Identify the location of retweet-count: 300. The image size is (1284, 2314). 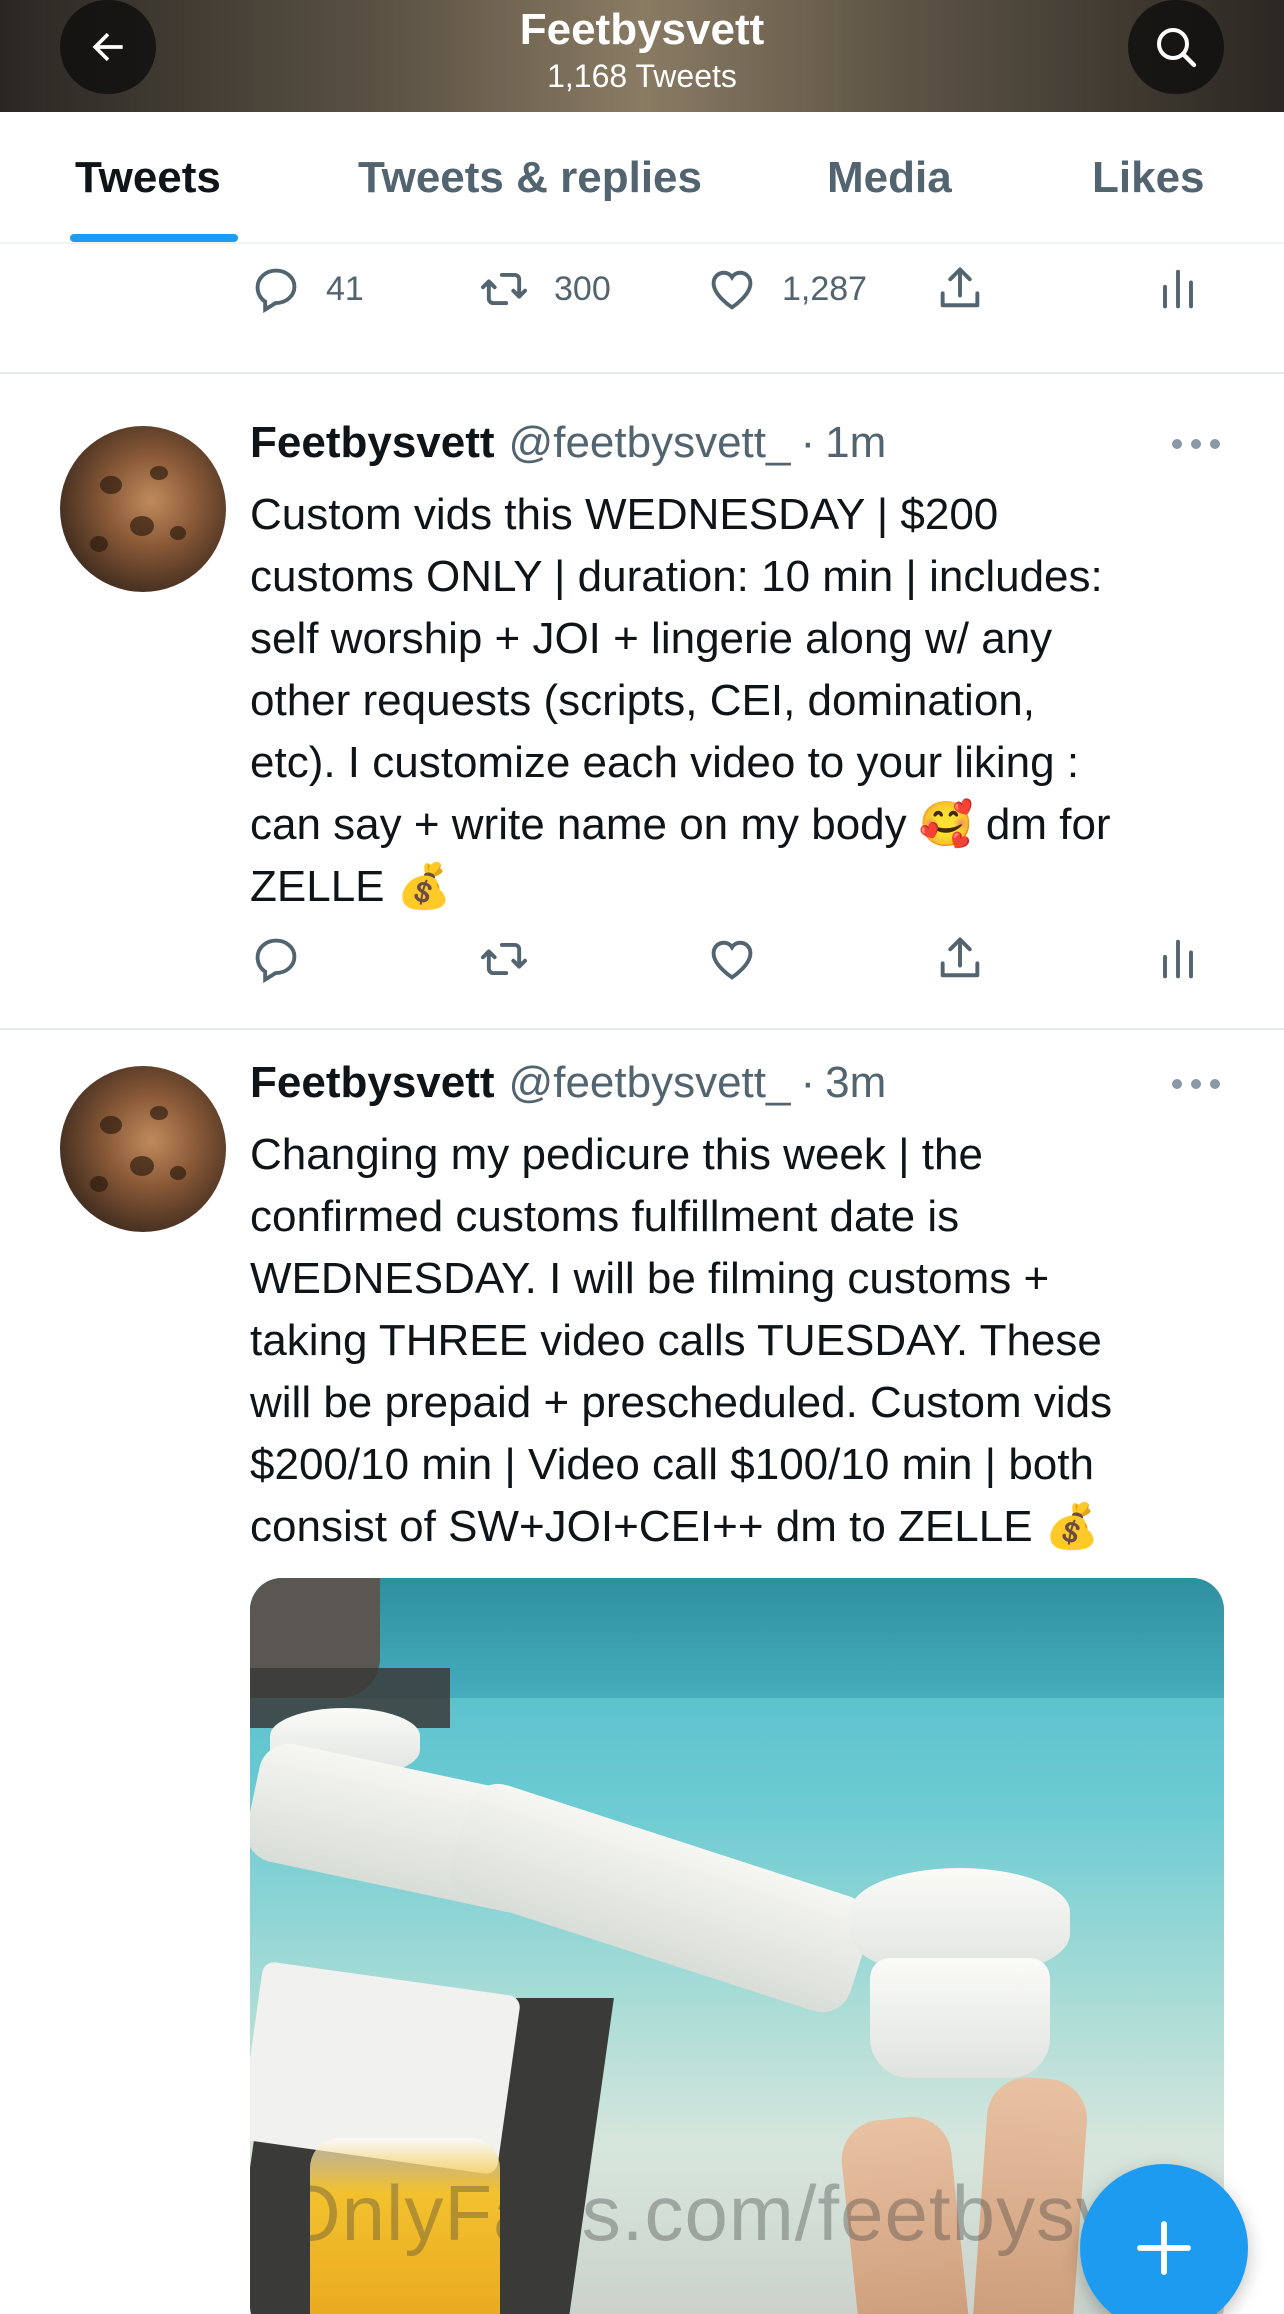
(582, 288).